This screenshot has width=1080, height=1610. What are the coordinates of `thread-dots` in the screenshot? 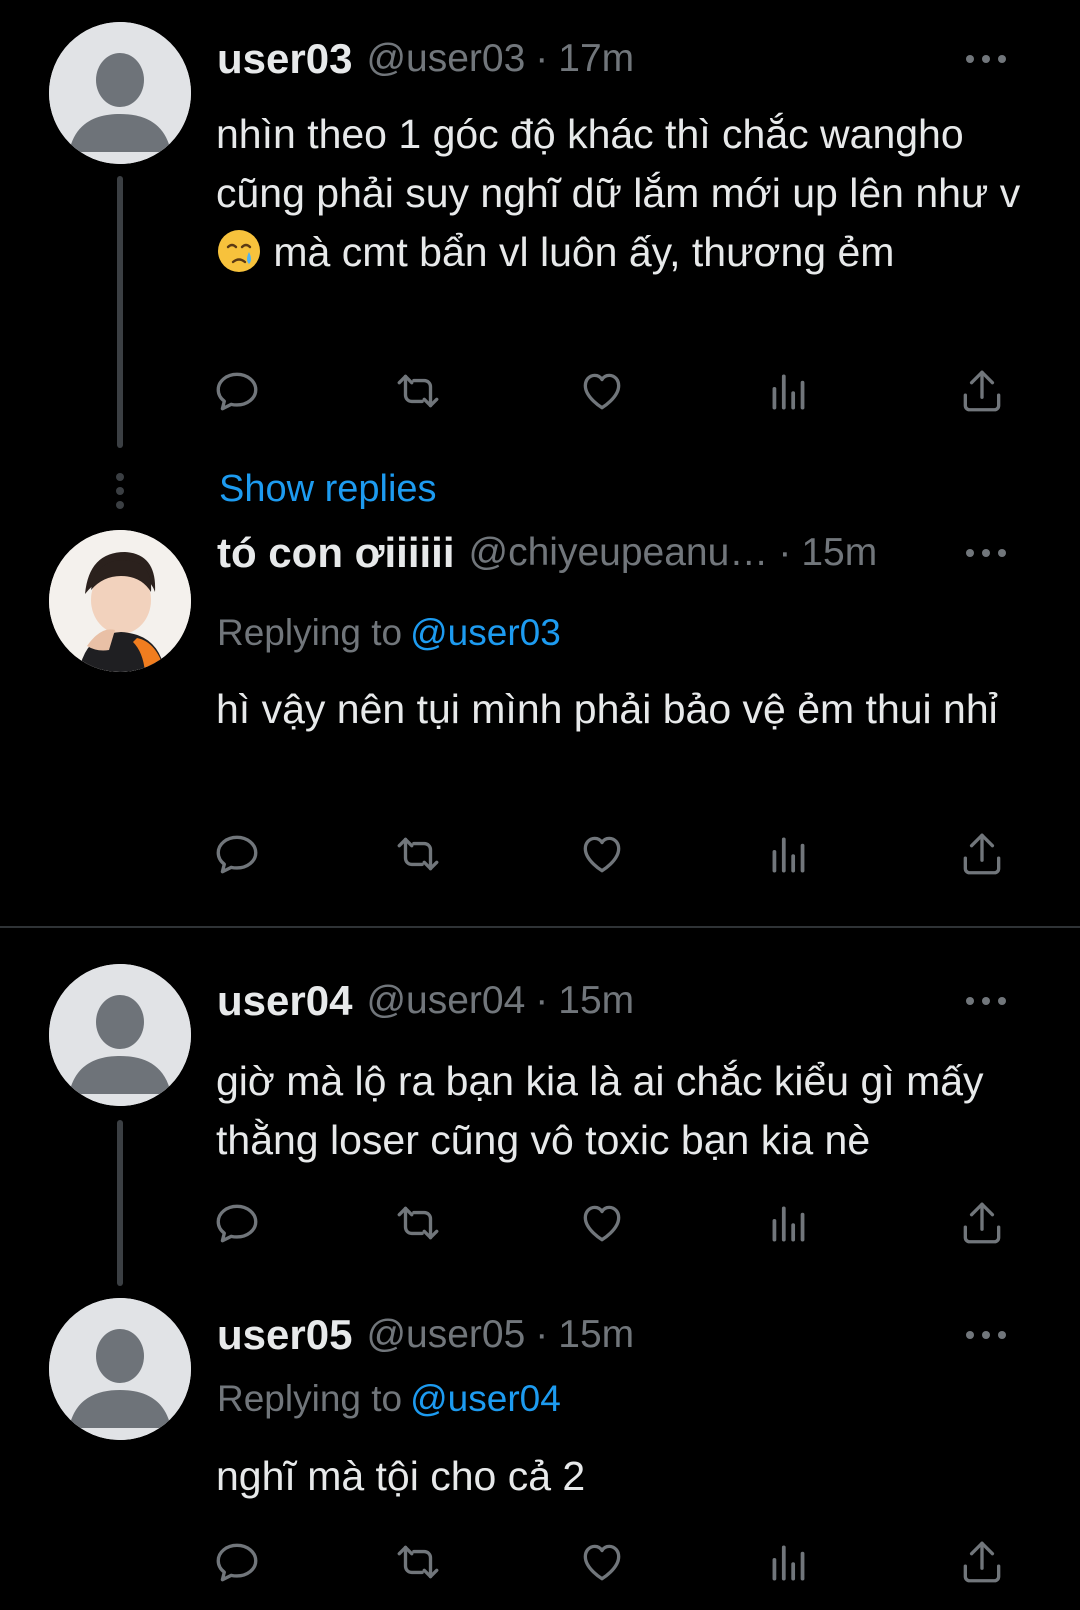 It's located at (120, 494).